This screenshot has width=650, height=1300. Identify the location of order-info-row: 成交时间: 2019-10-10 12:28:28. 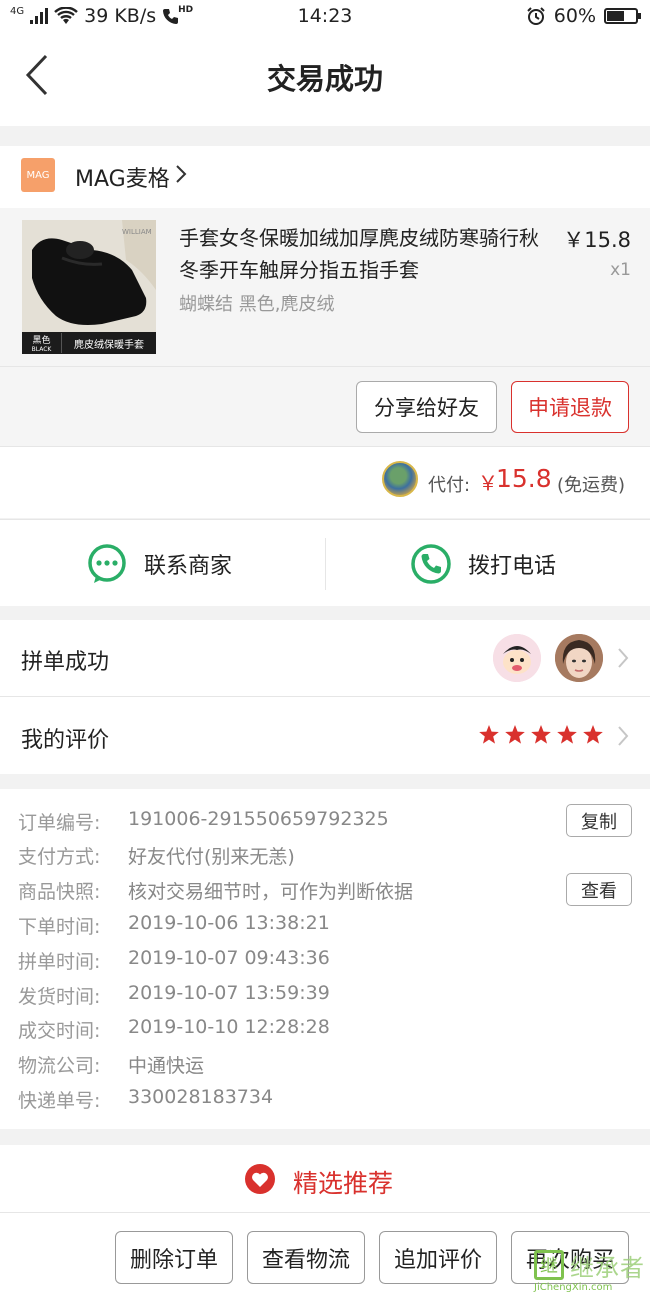
(174, 1029).